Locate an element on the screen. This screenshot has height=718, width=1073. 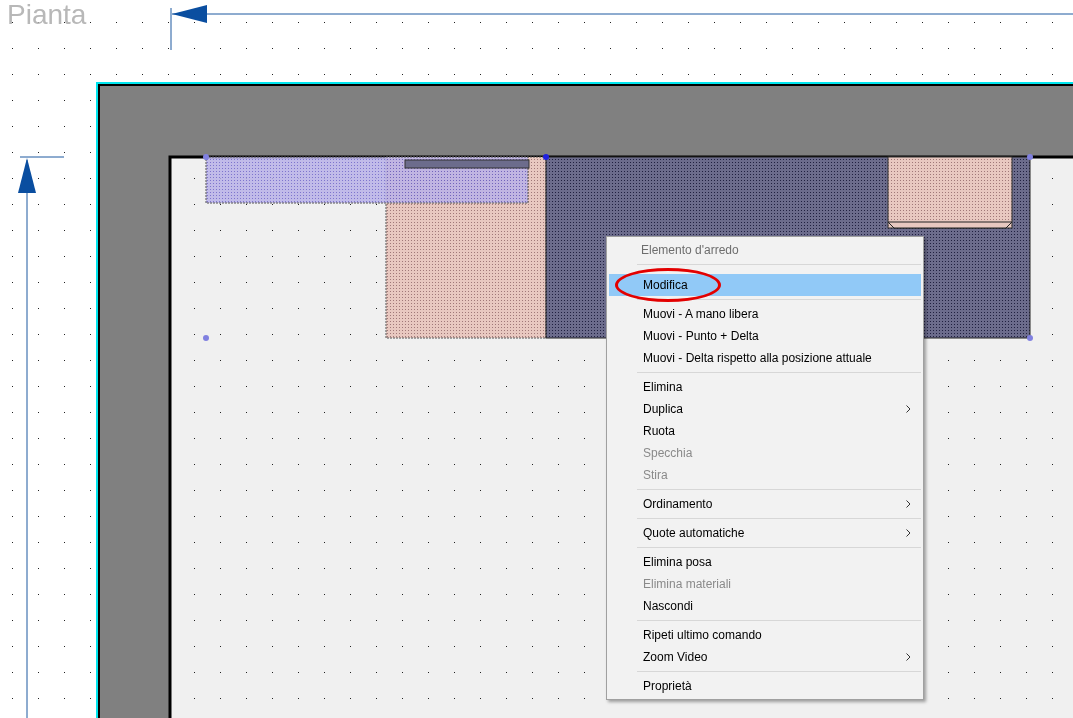
menu-item: Elimina is located at coordinates (765, 387).